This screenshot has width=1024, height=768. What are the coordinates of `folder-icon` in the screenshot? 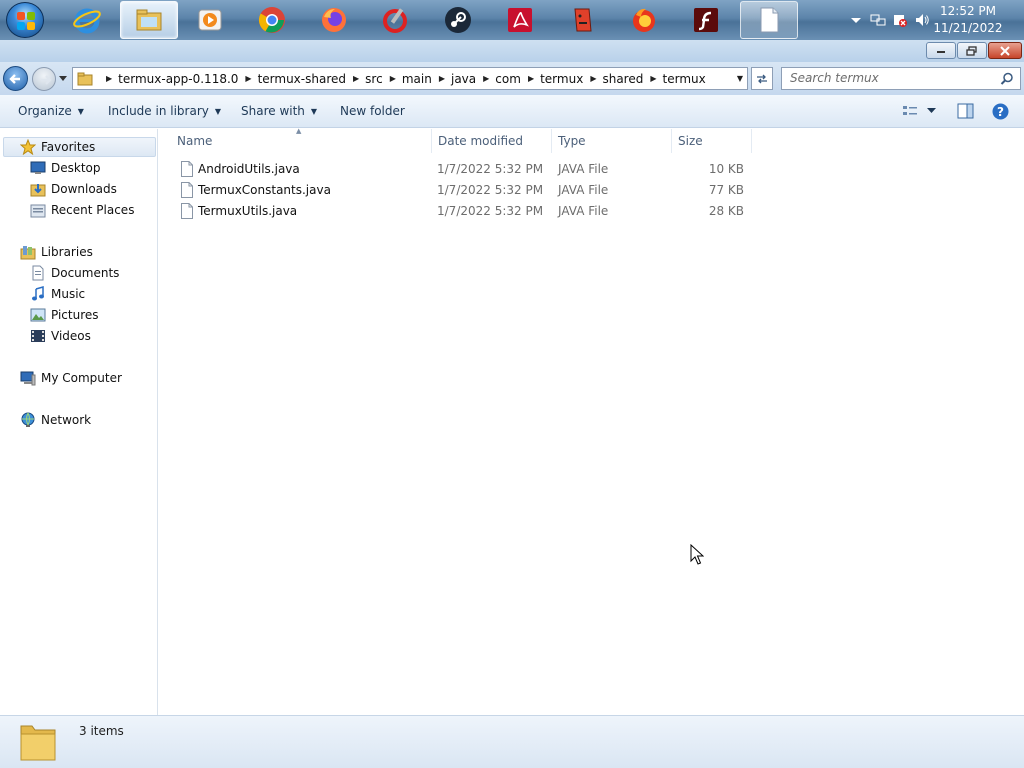 It's located at (38, 743).